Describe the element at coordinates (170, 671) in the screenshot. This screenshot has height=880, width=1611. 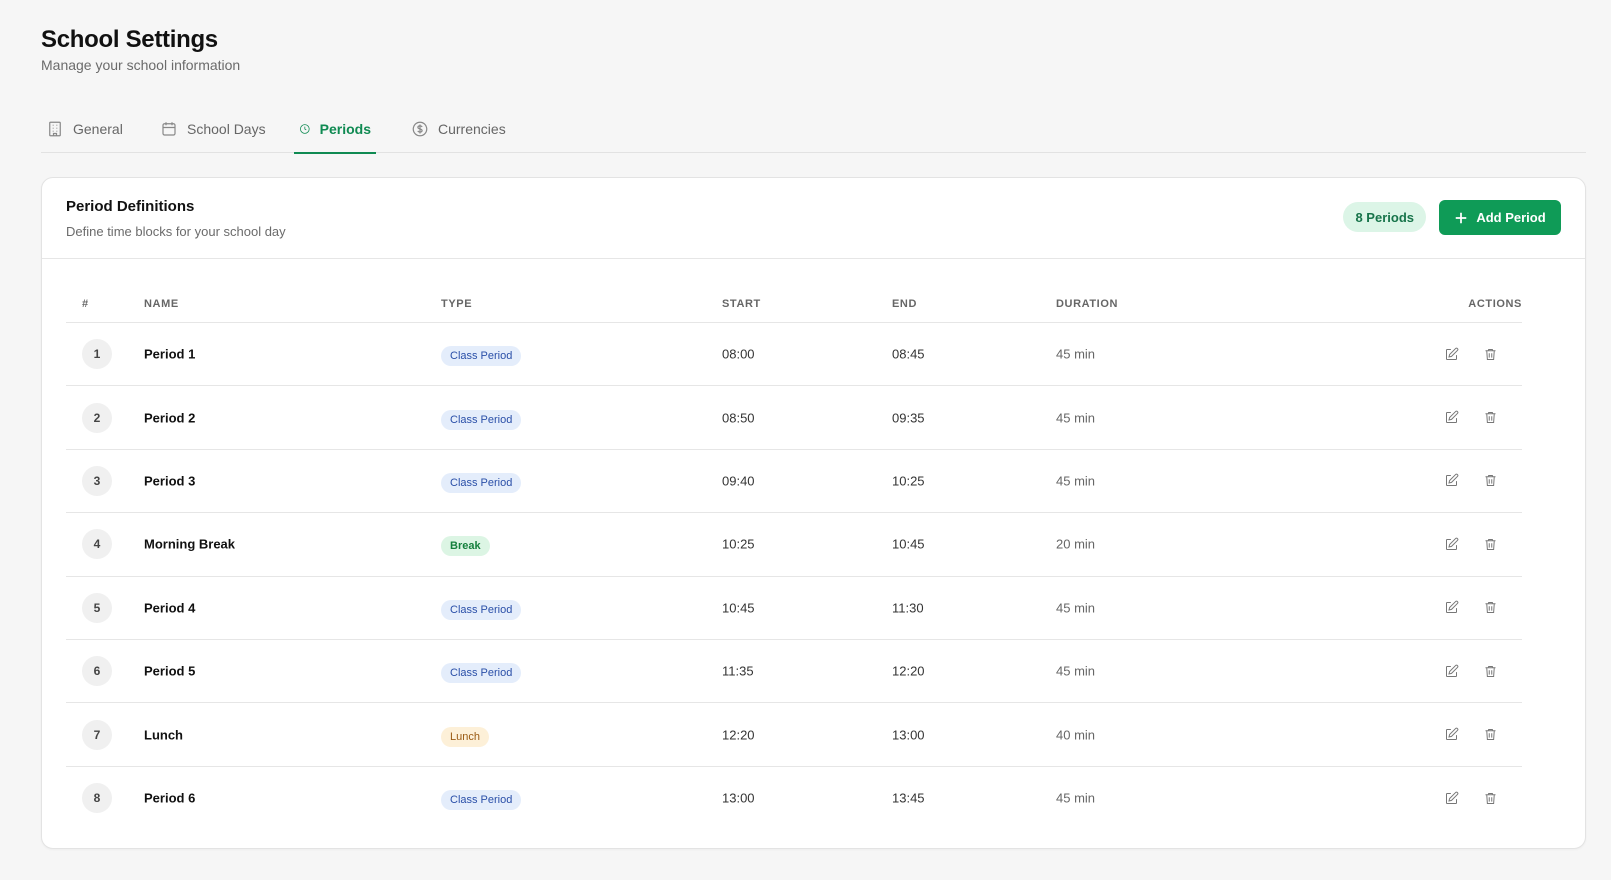
I see `period-name: Period 5` at that location.